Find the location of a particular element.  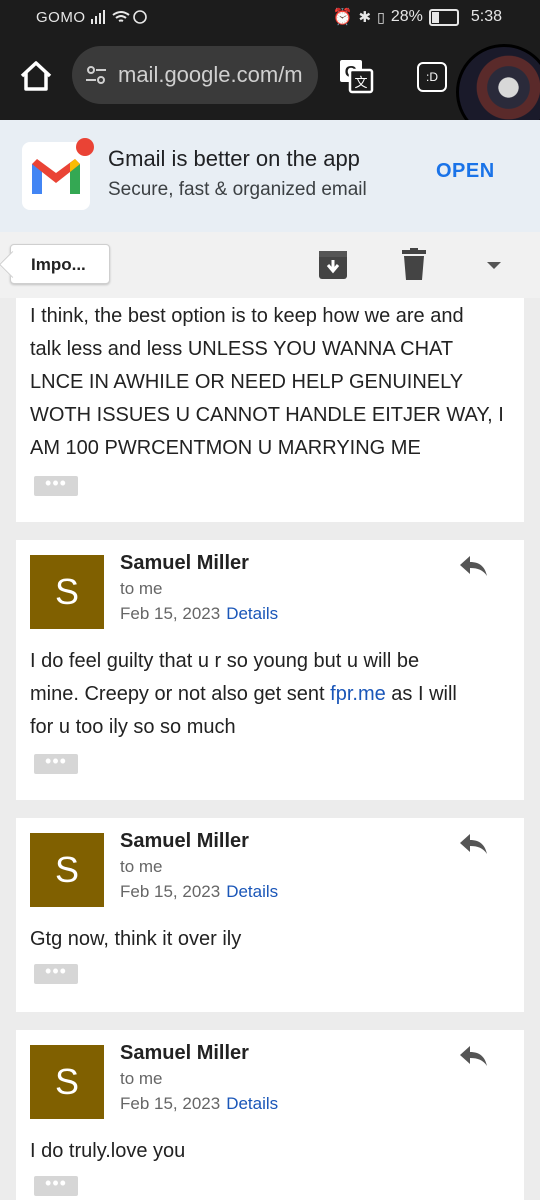

more-actions-dropdown-icon is located at coordinates (494, 265).